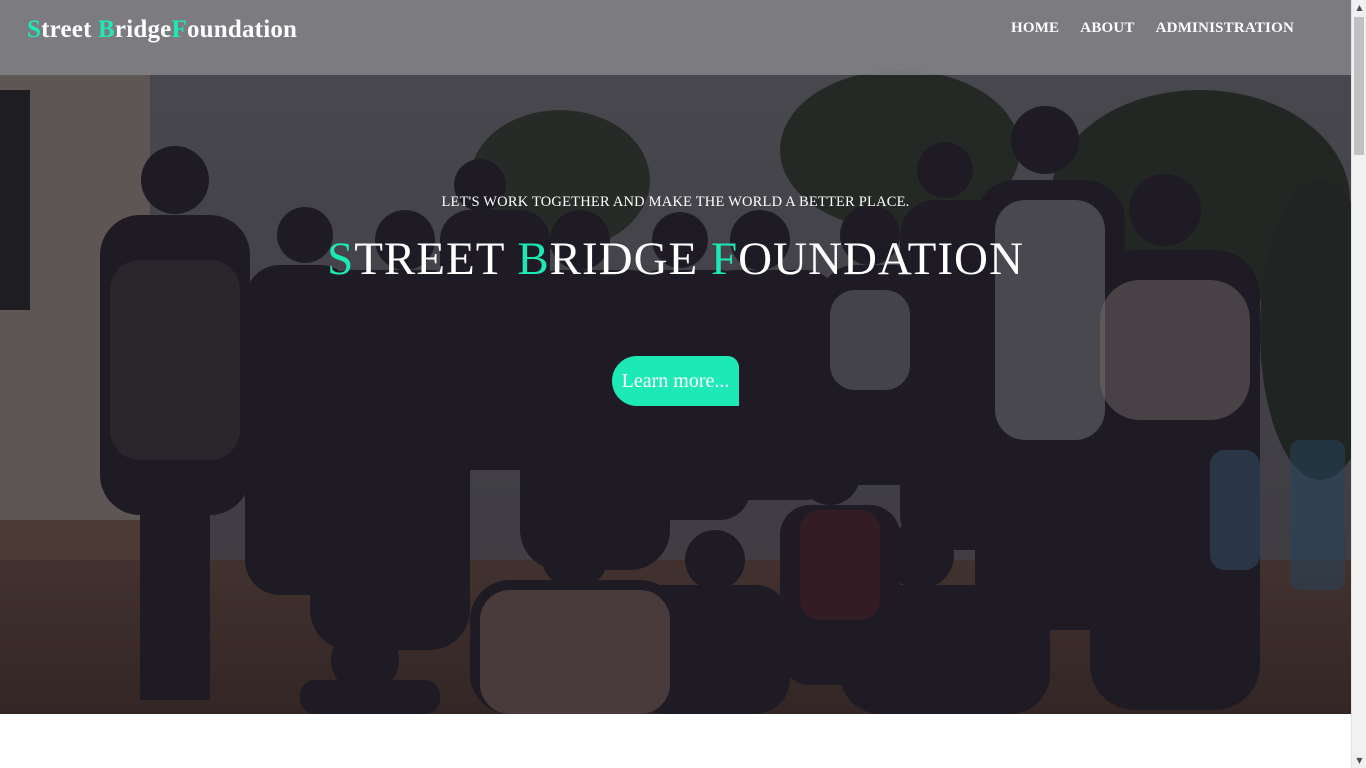  What do you see at coordinates (1035, 28) in the screenshot?
I see `nav-link-home: HOME` at bounding box center [1035, 28].